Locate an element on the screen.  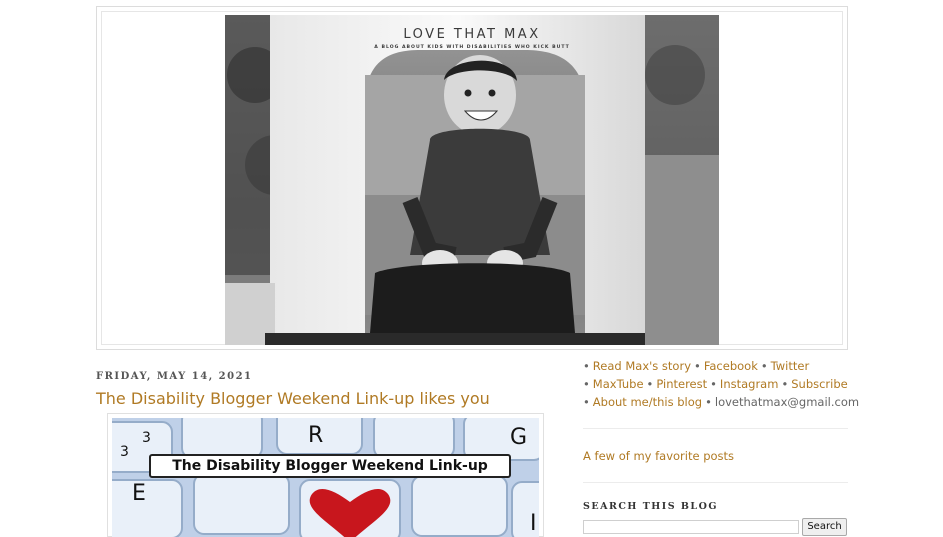
favorite-posts-link: A few of my favorite posts is located at coordinates (658, 456).